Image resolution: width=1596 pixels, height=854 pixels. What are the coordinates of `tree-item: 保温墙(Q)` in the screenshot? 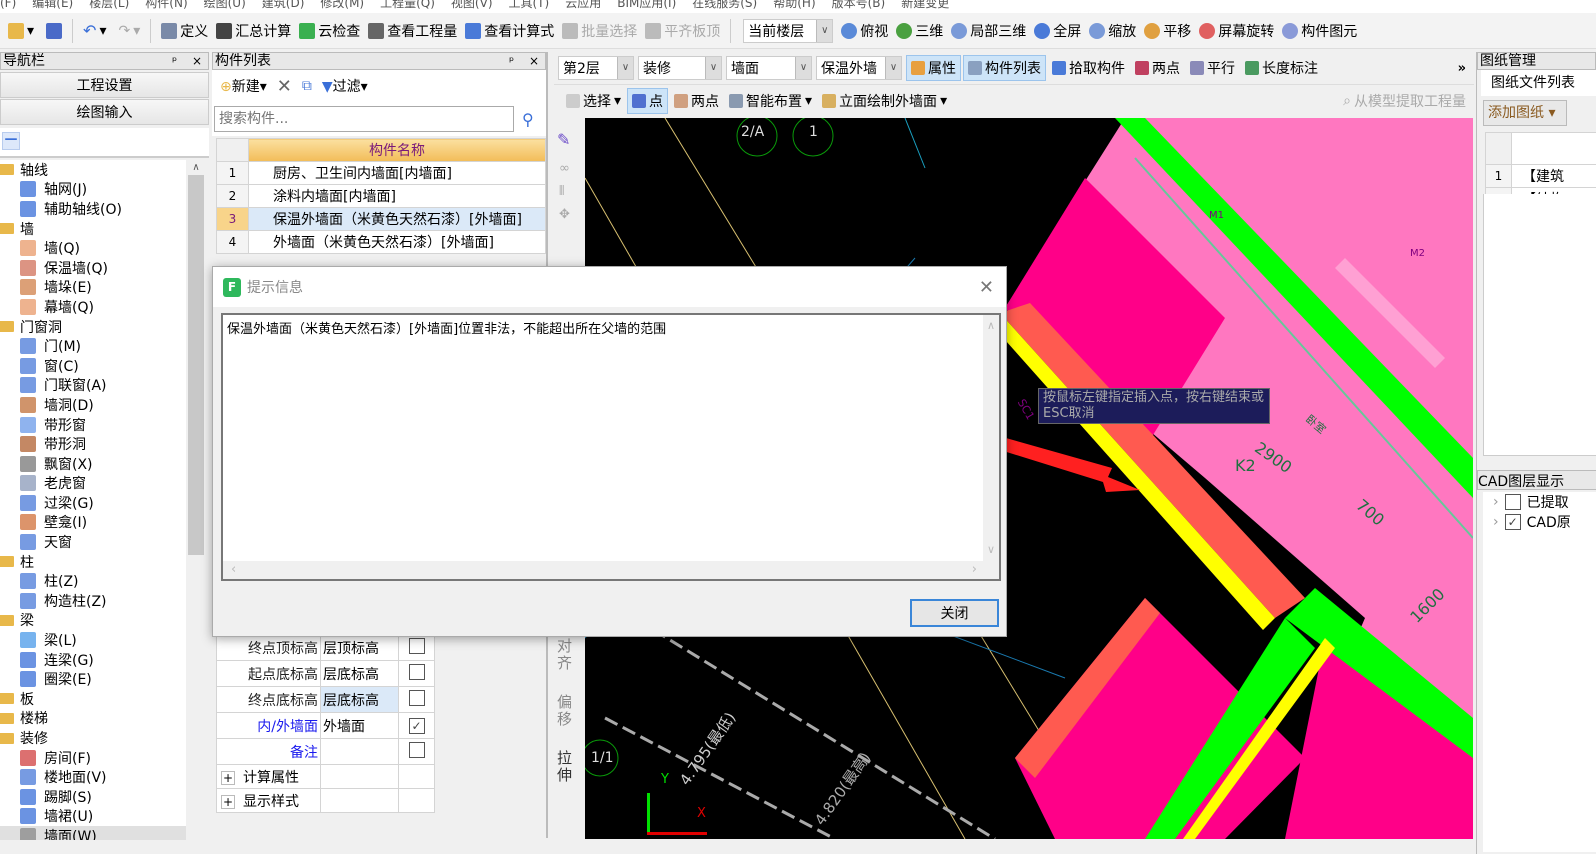 It's located at (93, 268).